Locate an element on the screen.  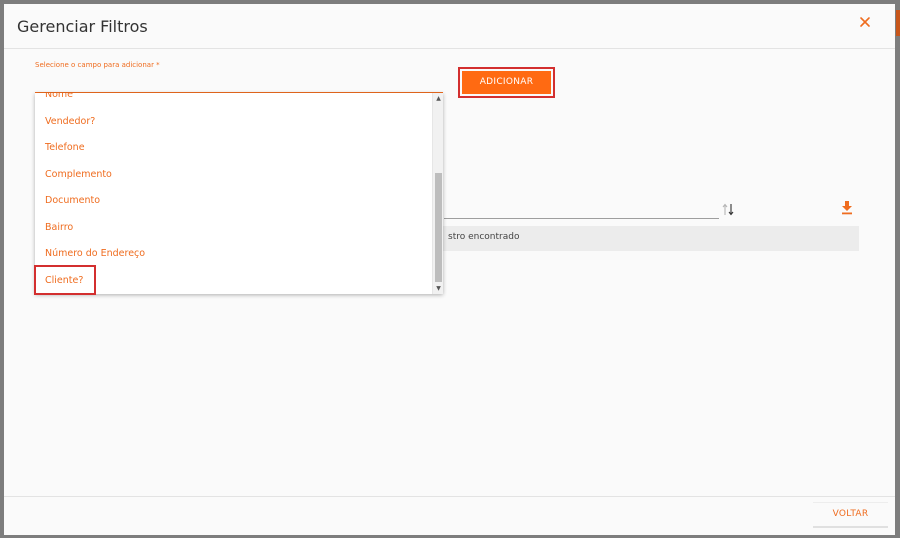
dropdown-option: Telefone is located at coordinates (233, 148).